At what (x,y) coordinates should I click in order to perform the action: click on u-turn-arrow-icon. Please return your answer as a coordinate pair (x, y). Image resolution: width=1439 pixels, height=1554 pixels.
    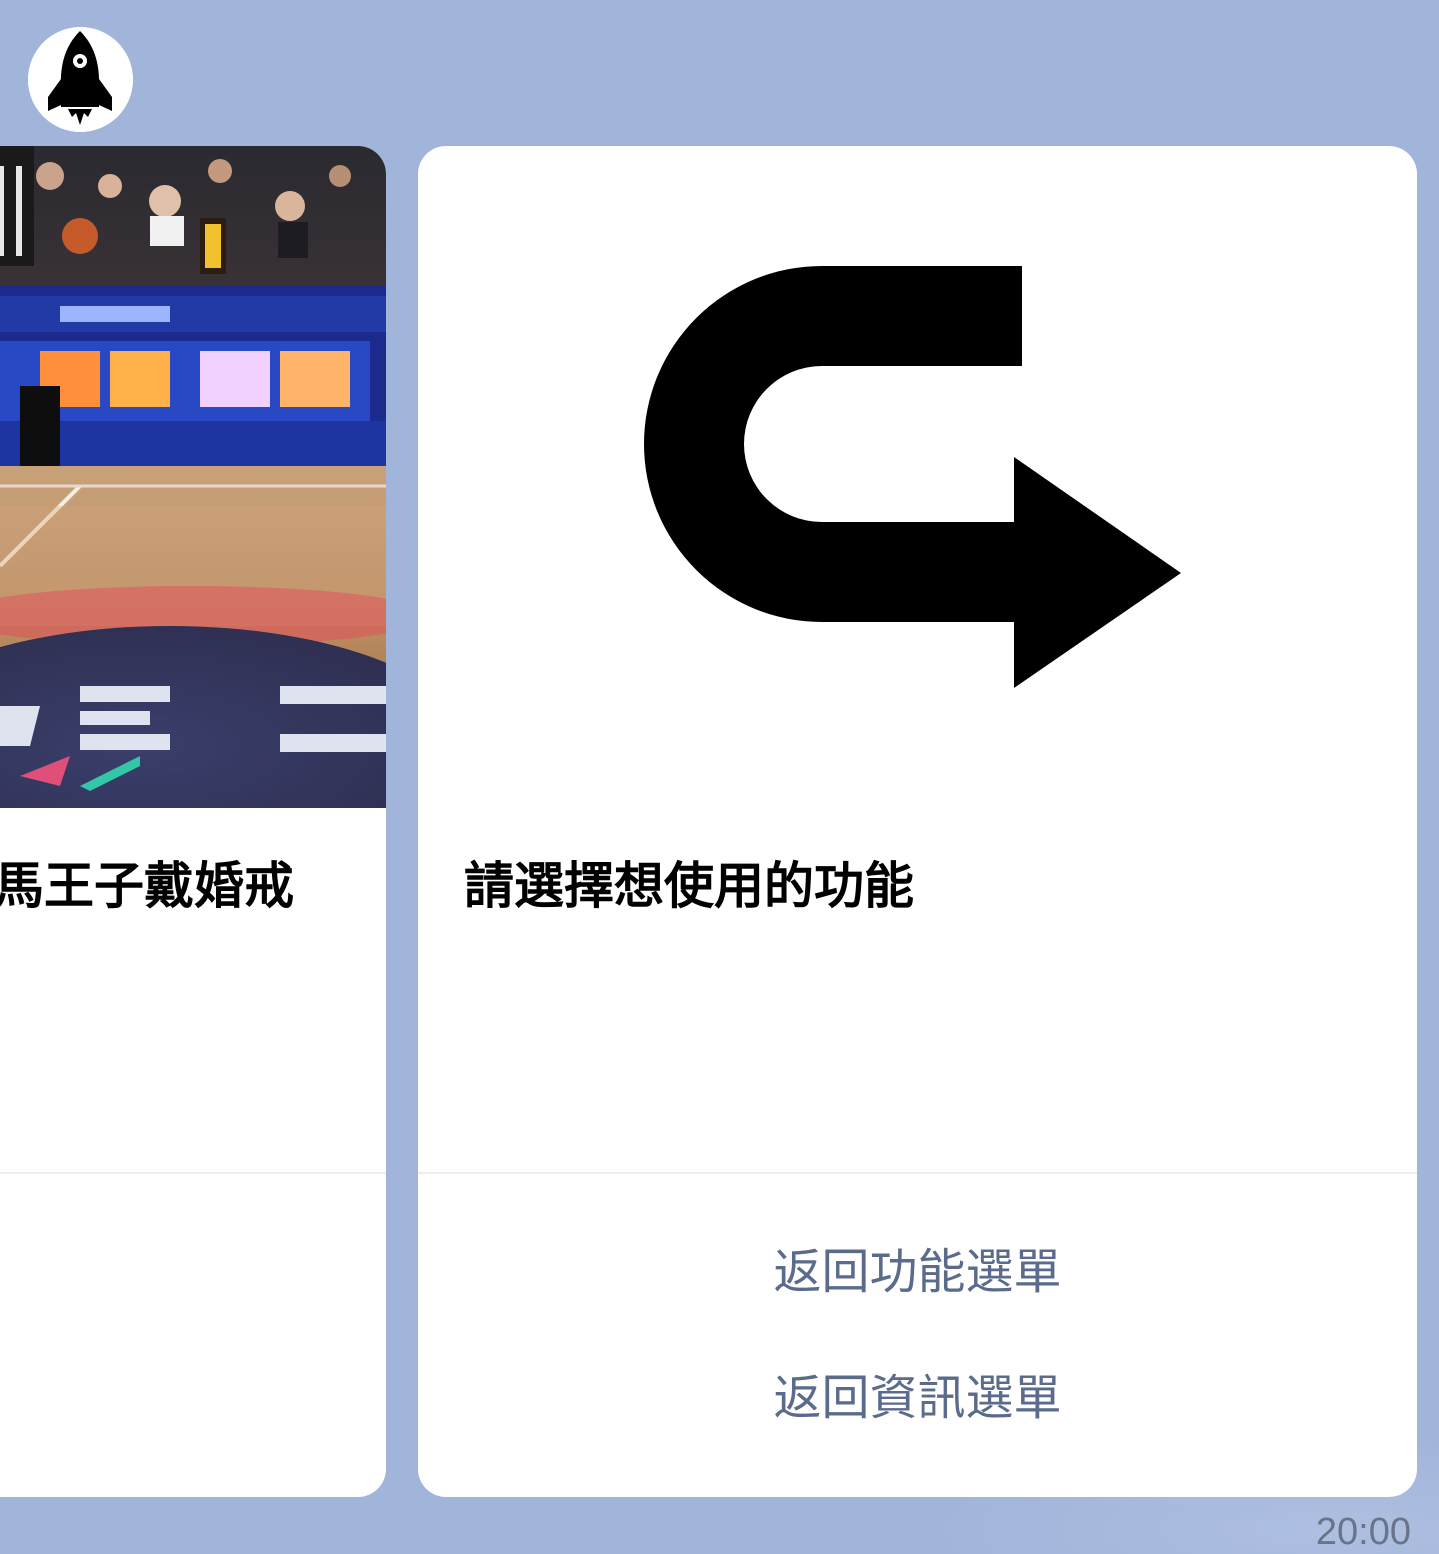
    Looking at the image, I should click on (912, 477).